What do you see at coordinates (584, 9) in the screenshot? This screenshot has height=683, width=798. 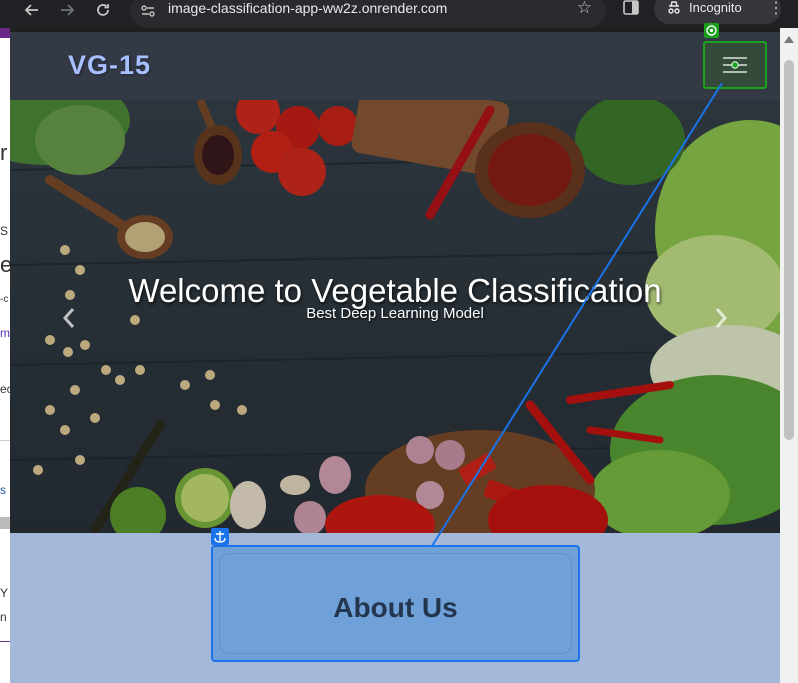 I see `bookmark-star-icon: ☆` at bounding box center [584, 9].